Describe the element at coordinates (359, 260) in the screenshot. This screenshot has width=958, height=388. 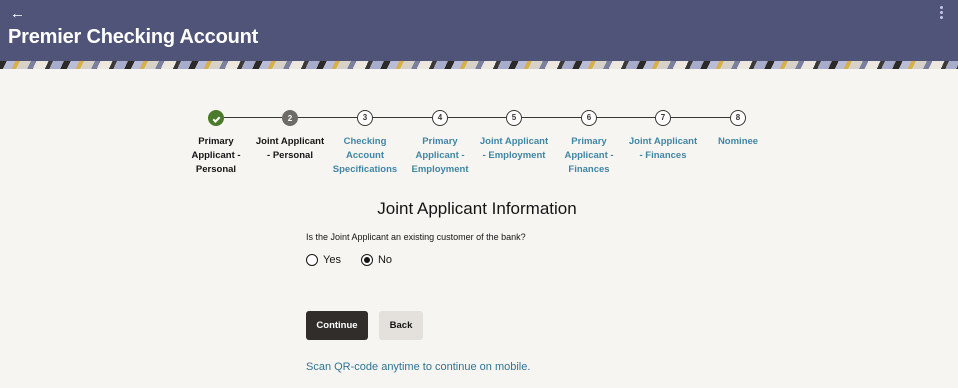
I see `existing-customer-radio-group: Yes No` at that location.